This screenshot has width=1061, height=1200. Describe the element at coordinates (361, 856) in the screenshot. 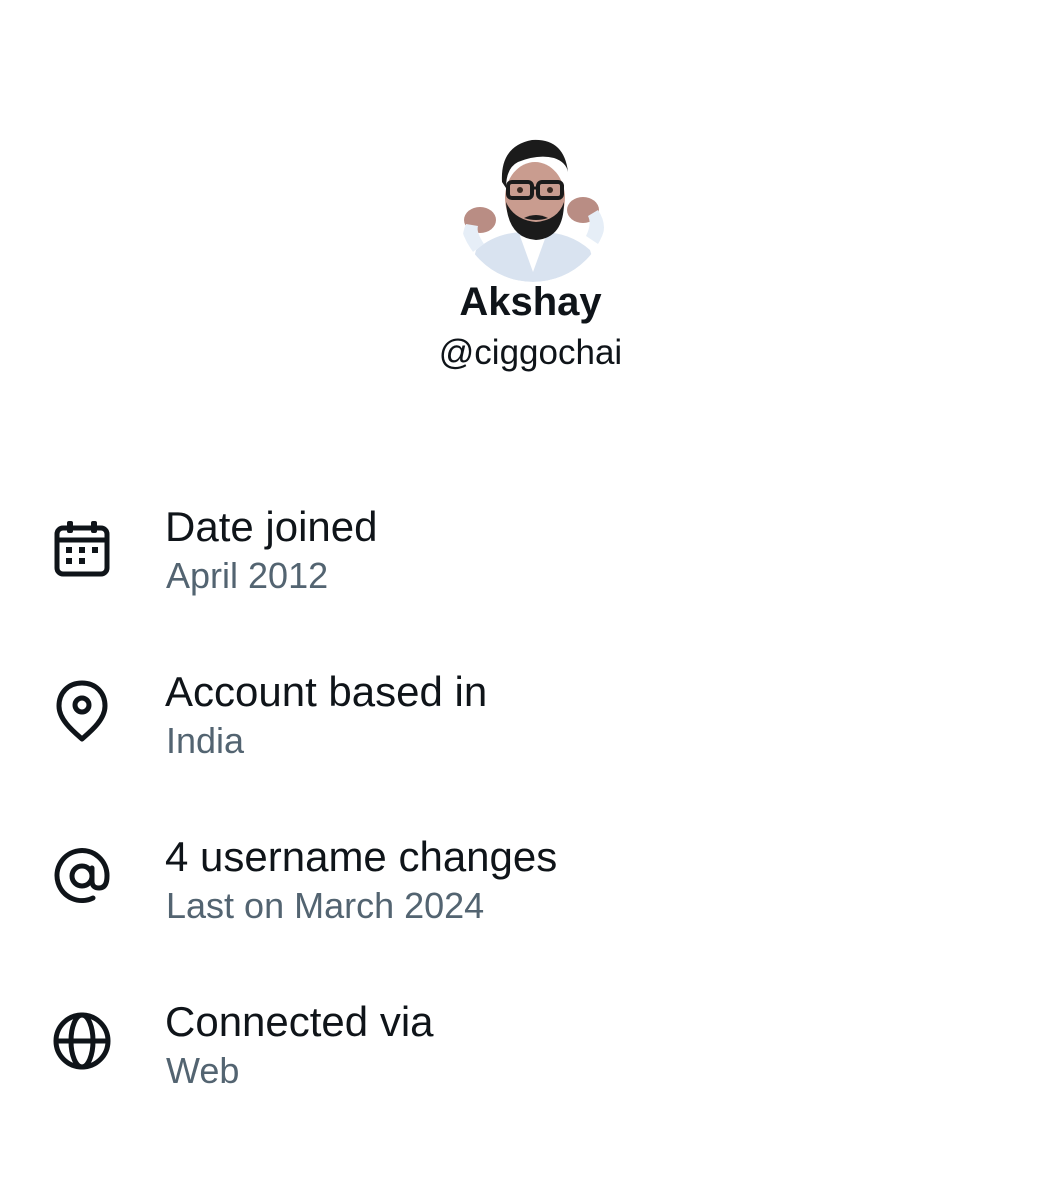

I see `info-title: 4 username changes` at that location.